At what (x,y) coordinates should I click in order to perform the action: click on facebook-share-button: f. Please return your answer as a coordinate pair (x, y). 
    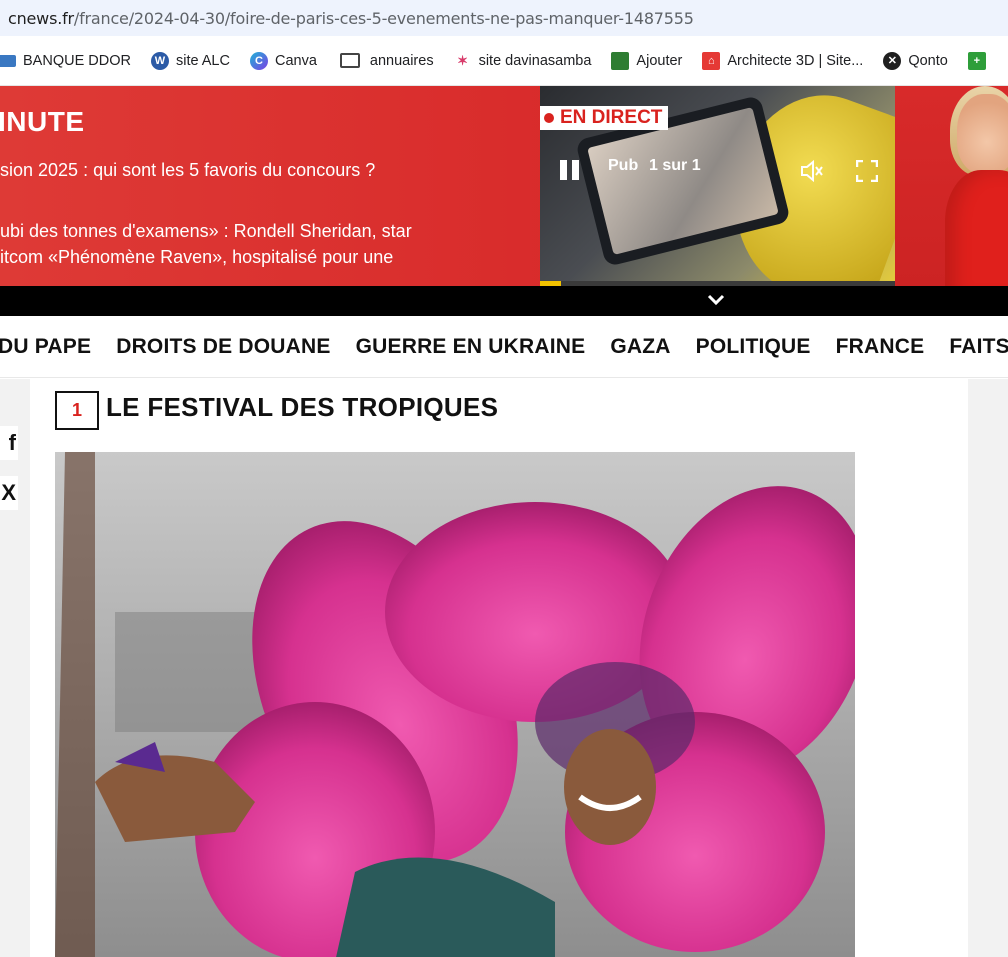
    Looking at the image, I should click on (9, 443).